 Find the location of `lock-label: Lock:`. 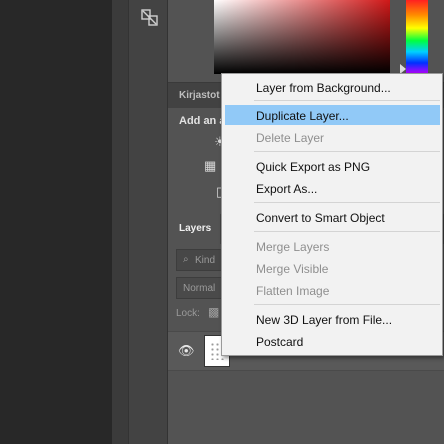

lock-label: Lock: is located at coordinates (188, 313).